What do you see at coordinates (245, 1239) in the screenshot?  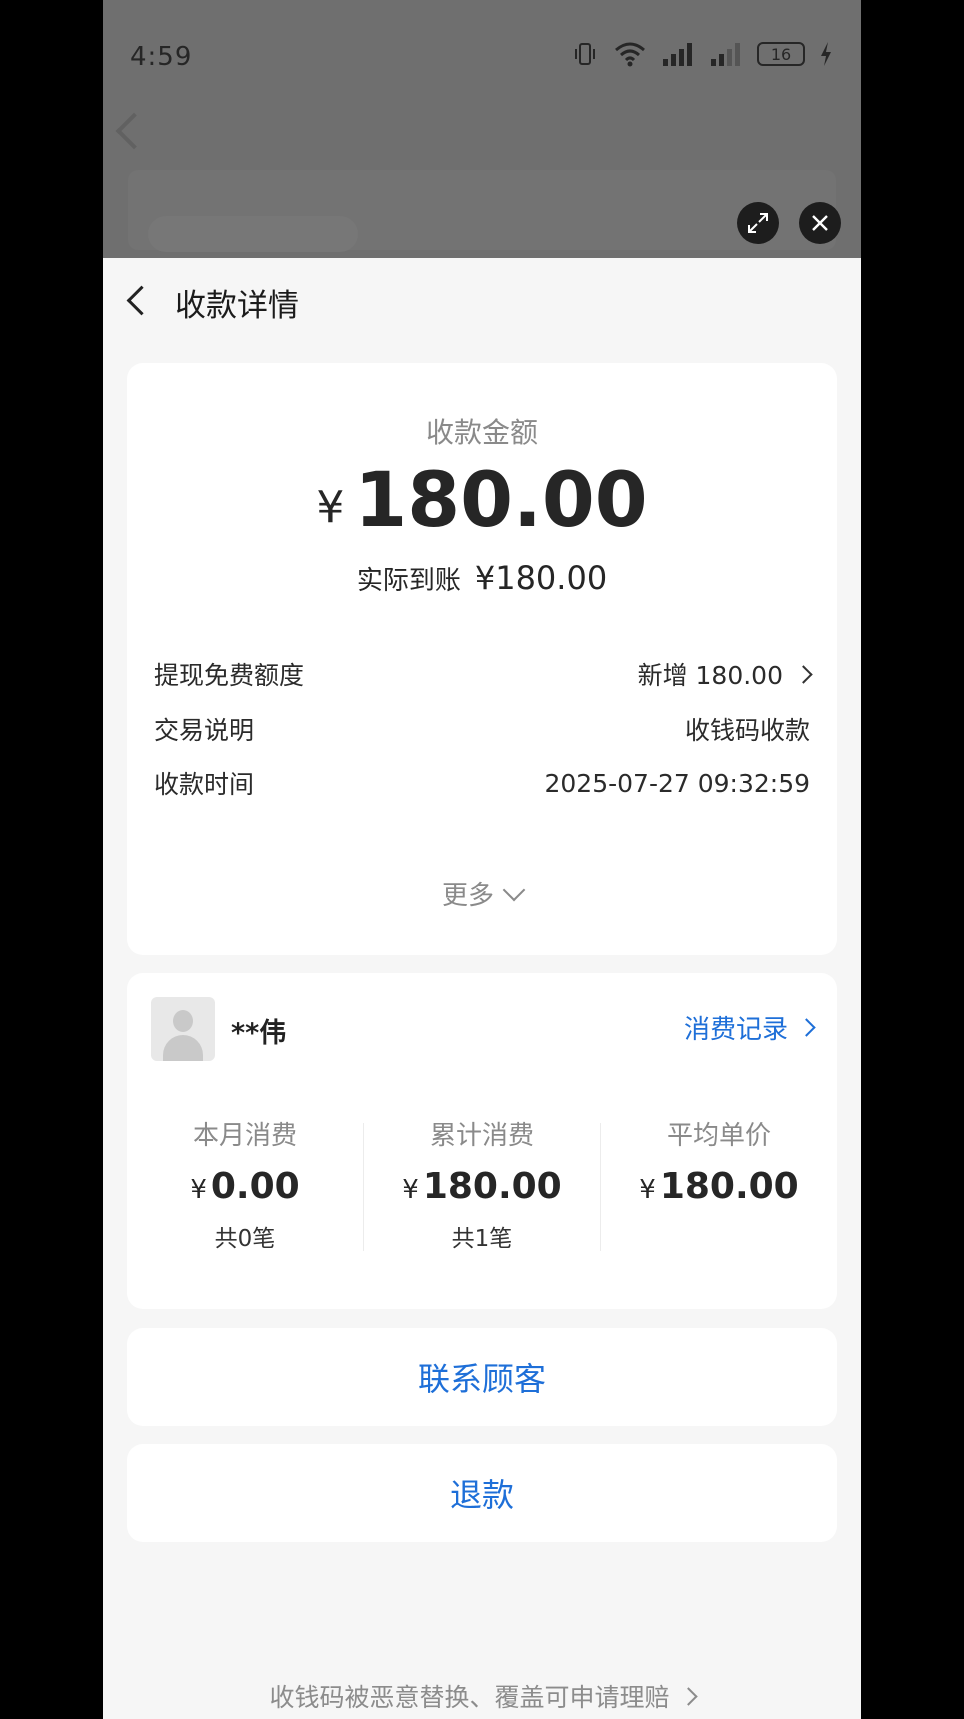 I see `stat-count: 共0笔` at bounding box center [245, 1239].